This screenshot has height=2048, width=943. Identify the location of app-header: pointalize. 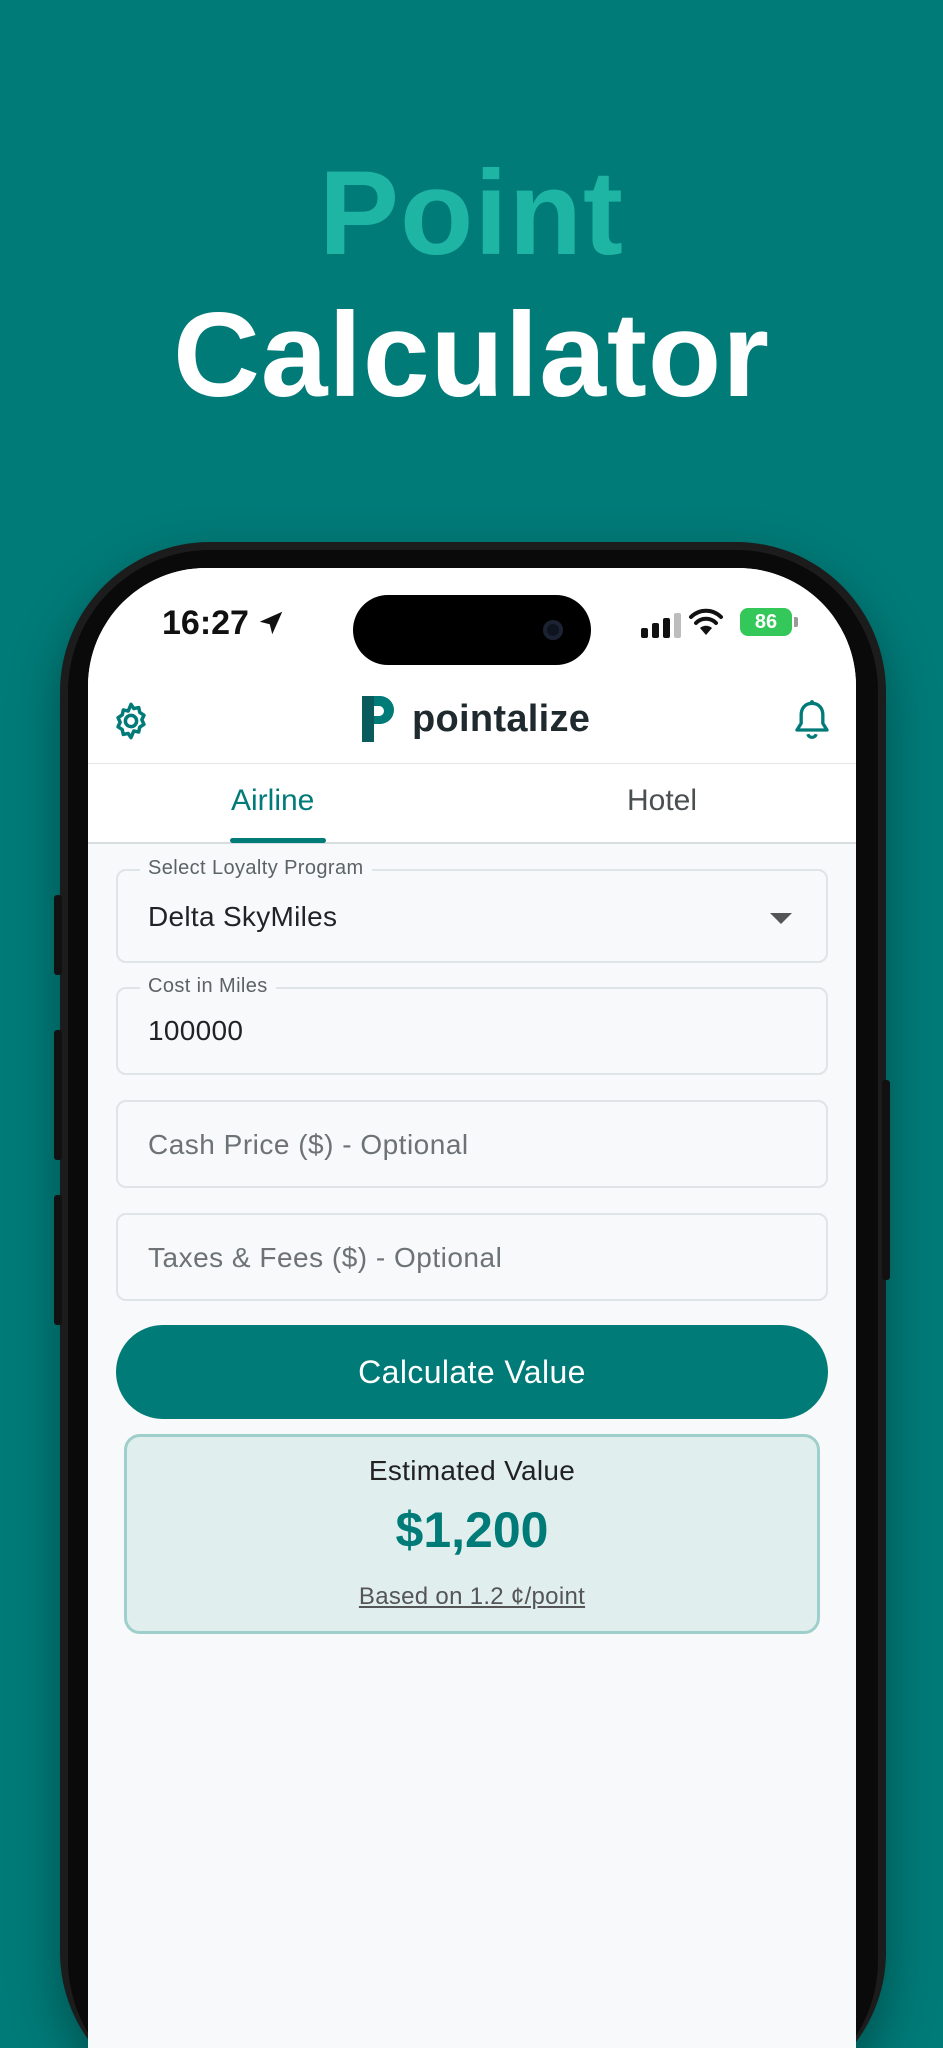
(472, 721).